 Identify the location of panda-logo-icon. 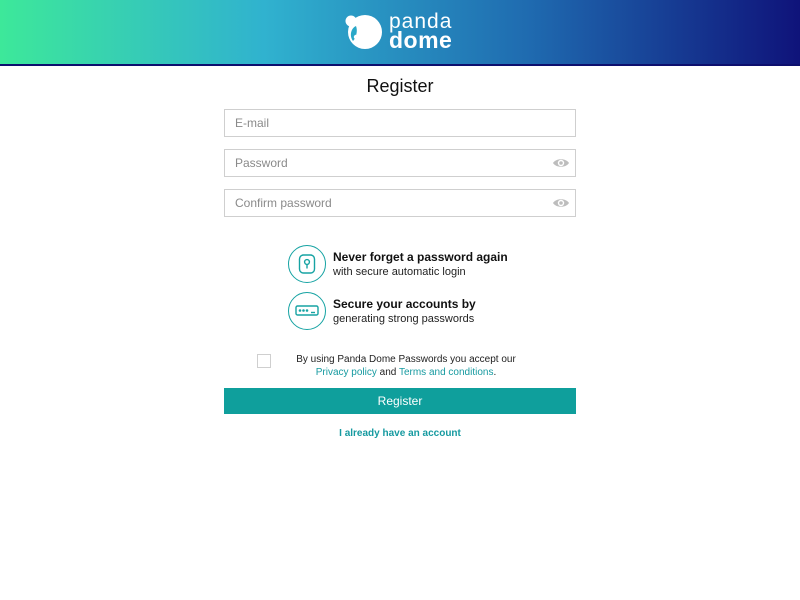
(363, 32).